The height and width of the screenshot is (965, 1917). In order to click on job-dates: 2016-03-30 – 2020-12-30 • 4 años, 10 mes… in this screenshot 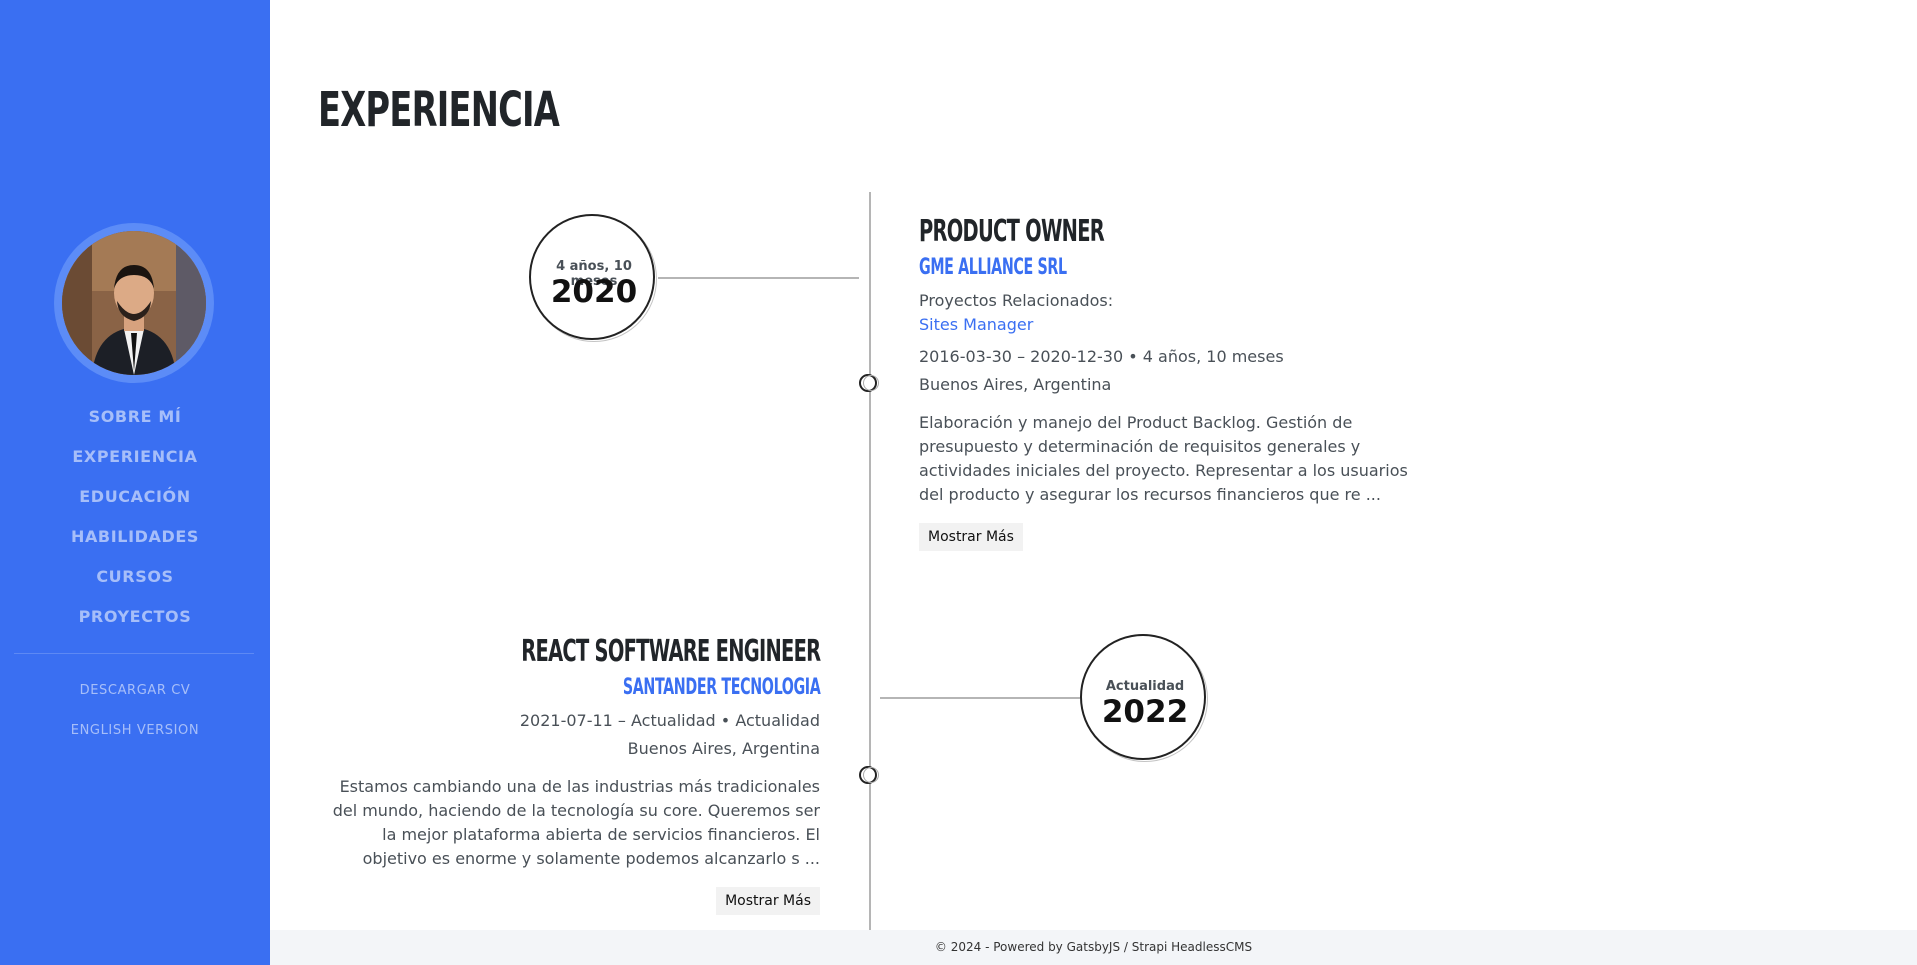, I will do `click(1101, 356)`.